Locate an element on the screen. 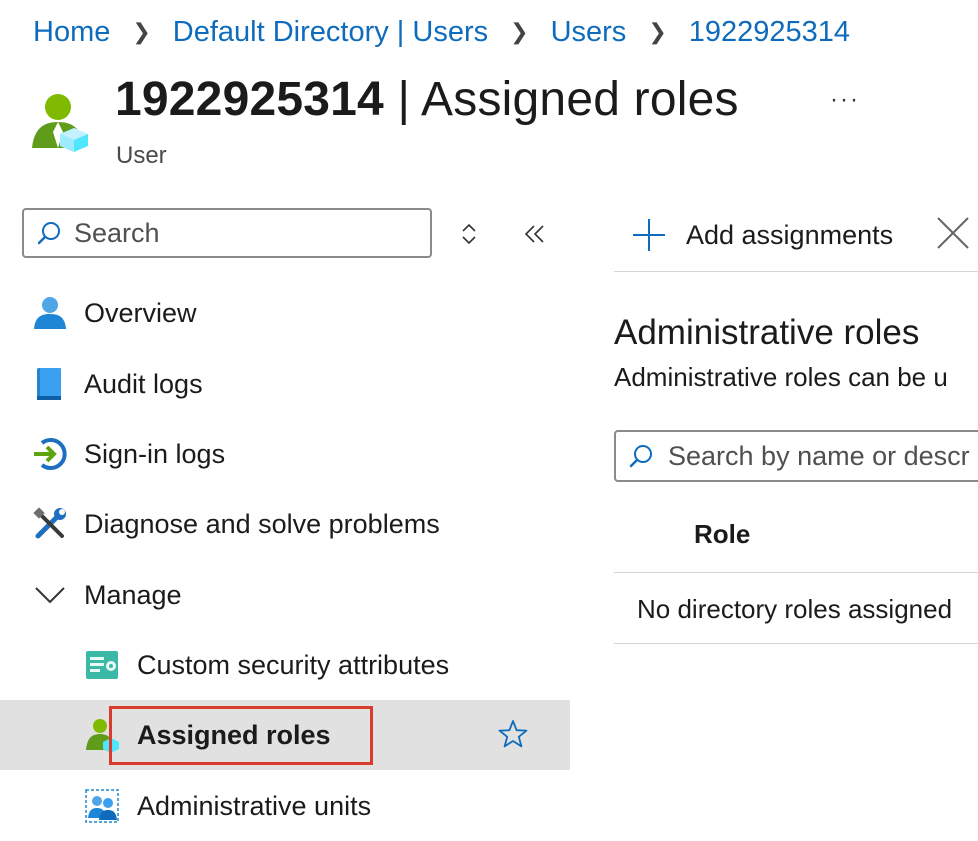 The height and width of the screenshot is (841, 978). chevron-down-icon is located at coordinates (50, 595).